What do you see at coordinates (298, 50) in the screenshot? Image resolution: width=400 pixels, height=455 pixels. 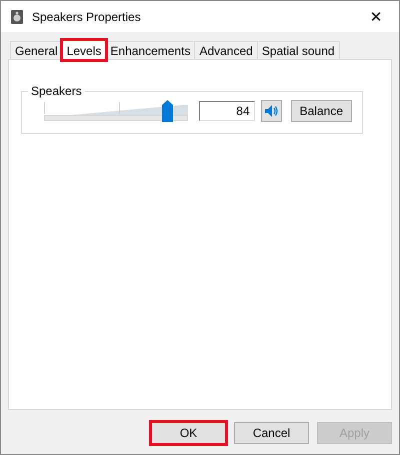 I see `tab: Spatial sound` at bounding box center [298, 50].